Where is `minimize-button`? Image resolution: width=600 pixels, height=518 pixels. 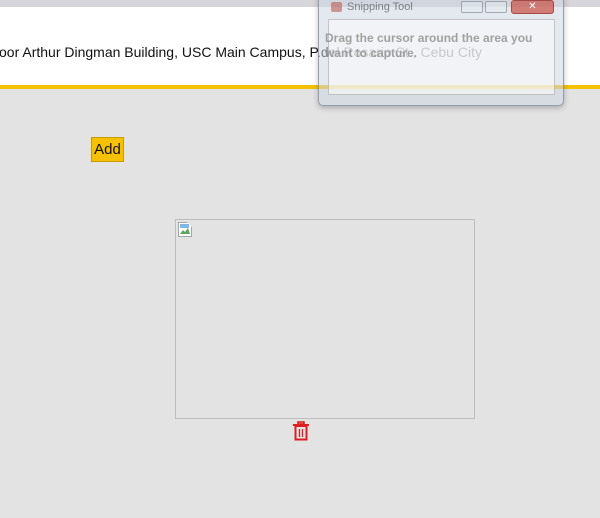 minimize-button is located at coordinates (472, 7).